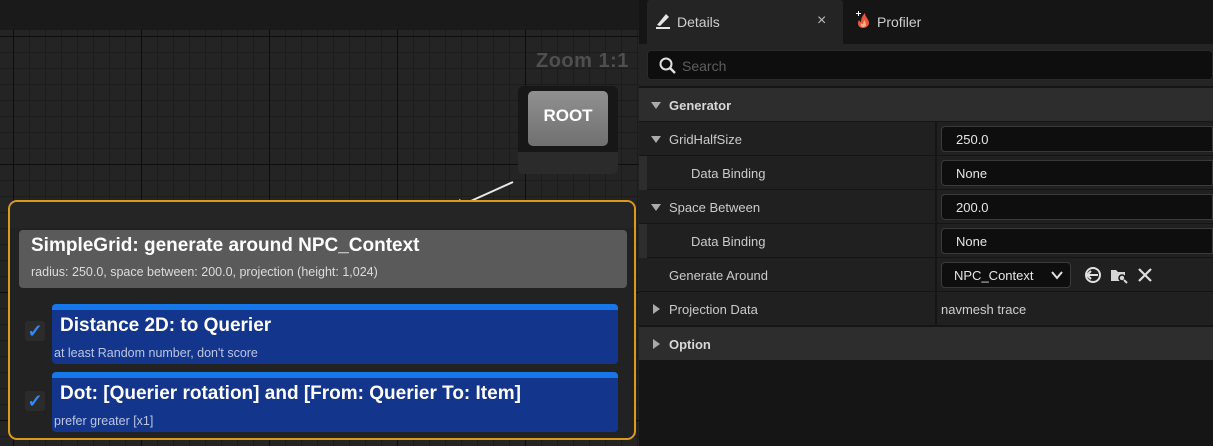  What do you see at coordinates (1077, 241) in the screenshot?
I see `space-data-binding-field: None` at bounding box center [1077, 241].